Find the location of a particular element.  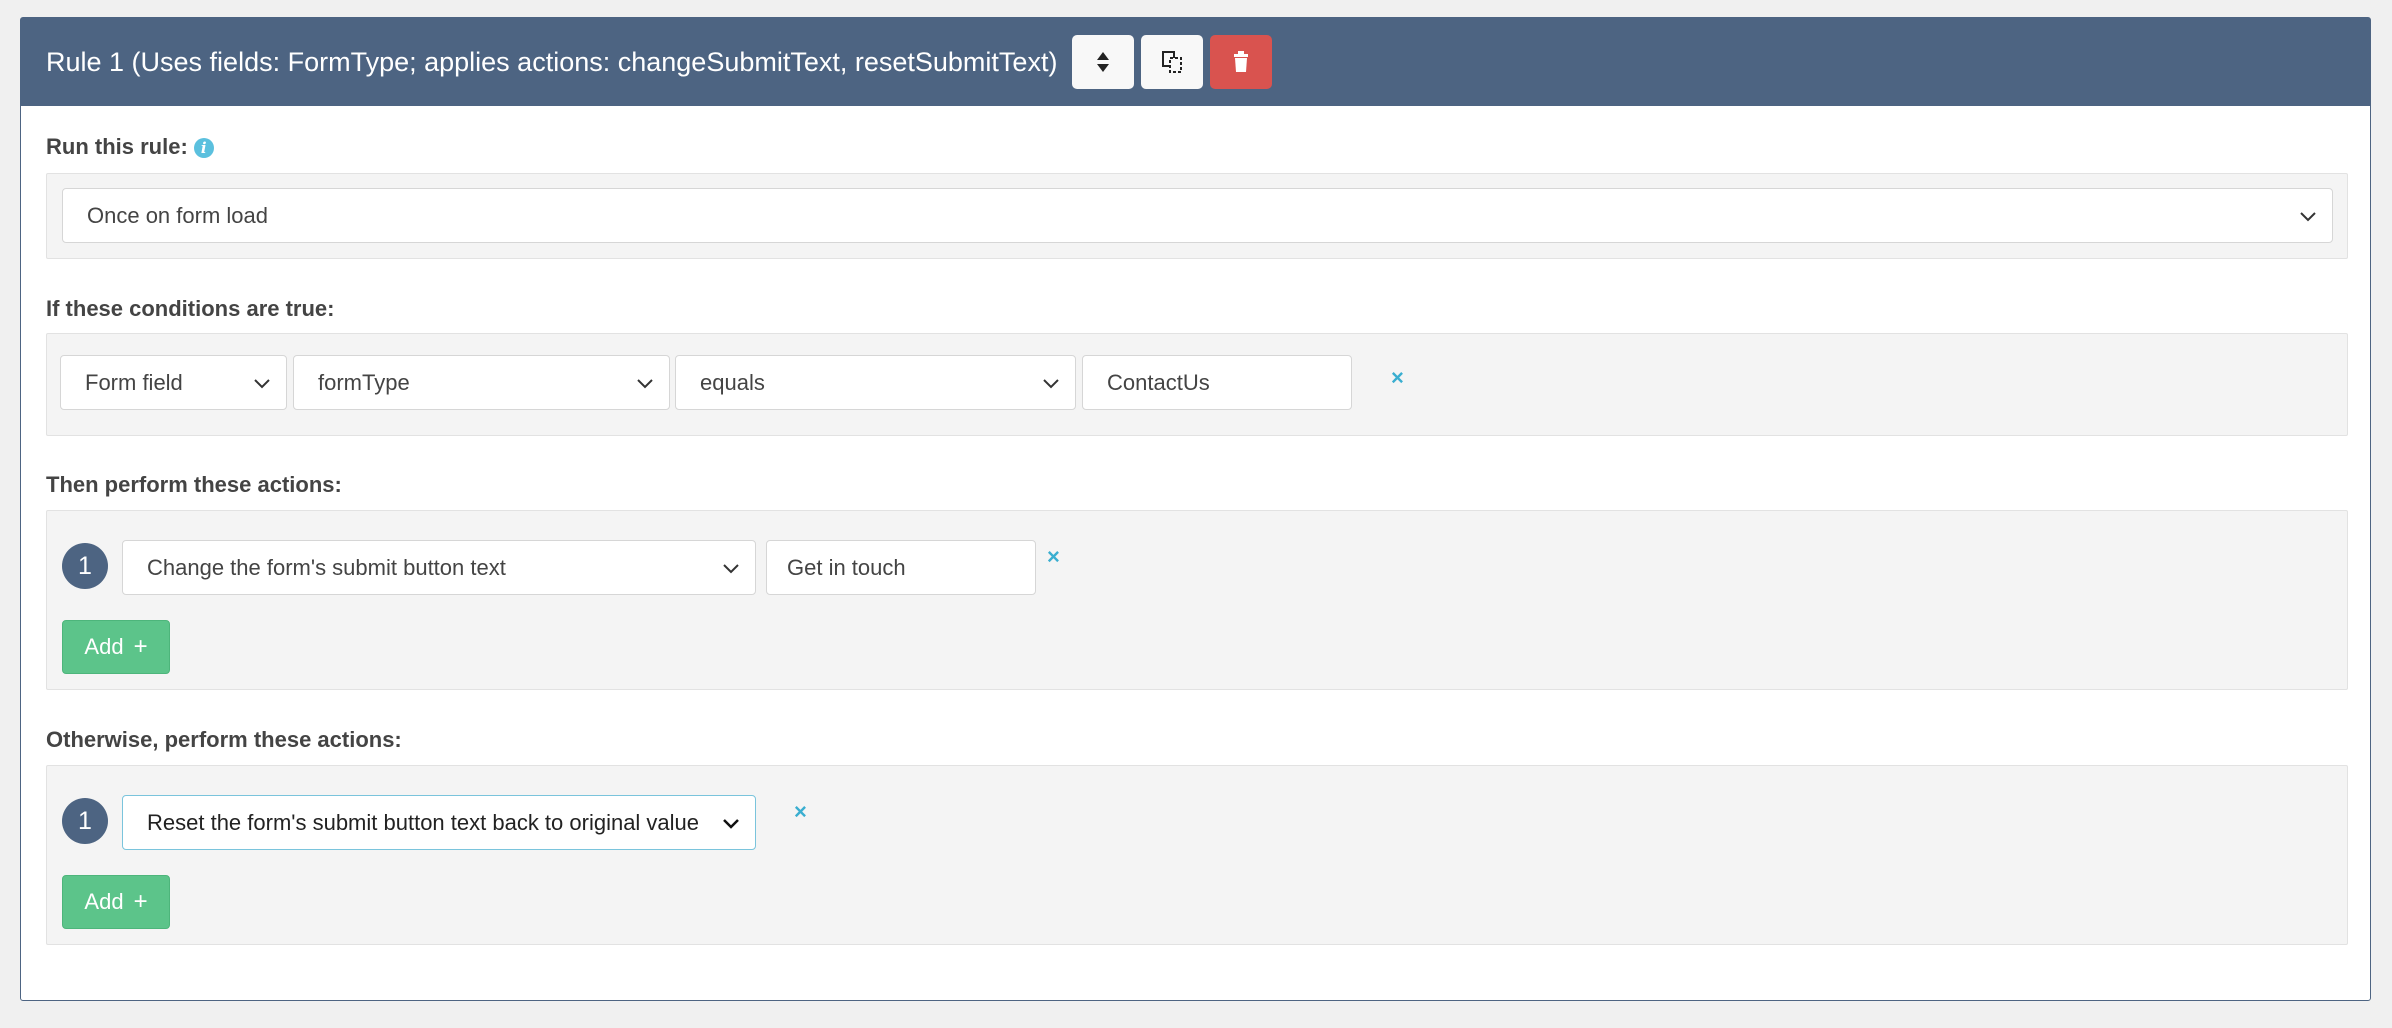

condition-source-select: Form field is located at coordinates (173, 382).